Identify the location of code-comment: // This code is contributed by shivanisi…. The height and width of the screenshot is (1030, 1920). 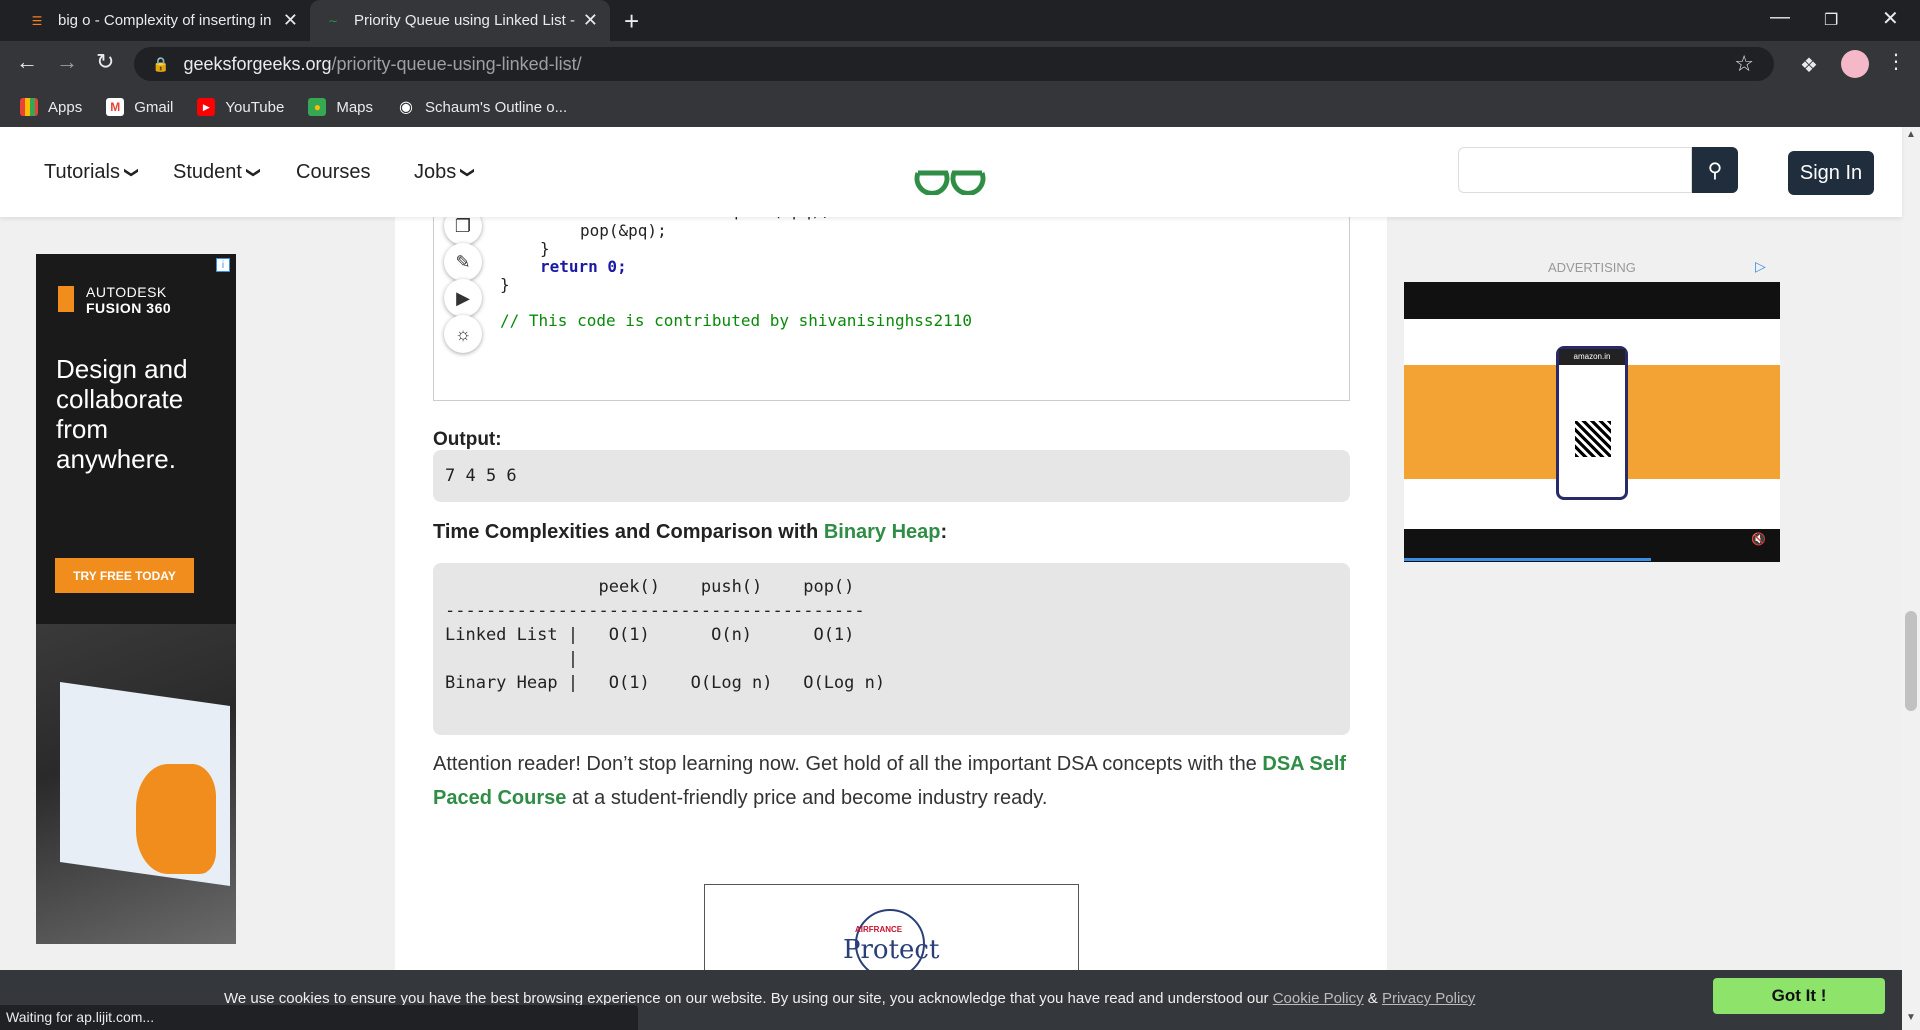
(736, 320).